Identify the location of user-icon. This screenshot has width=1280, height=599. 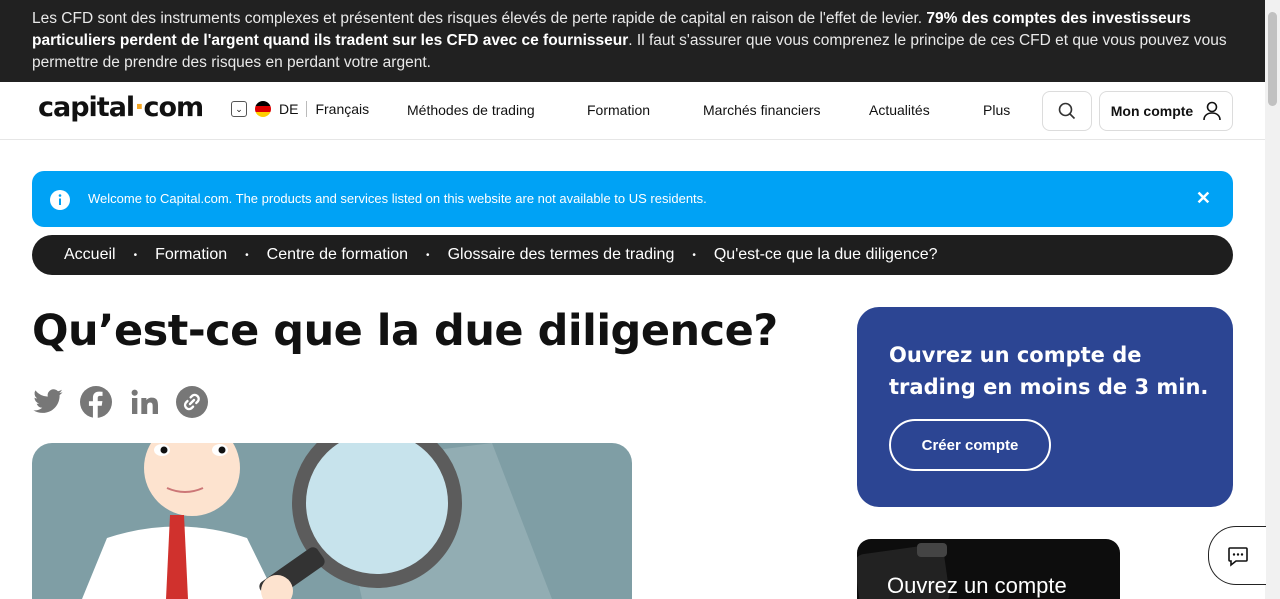
(1212, 111).